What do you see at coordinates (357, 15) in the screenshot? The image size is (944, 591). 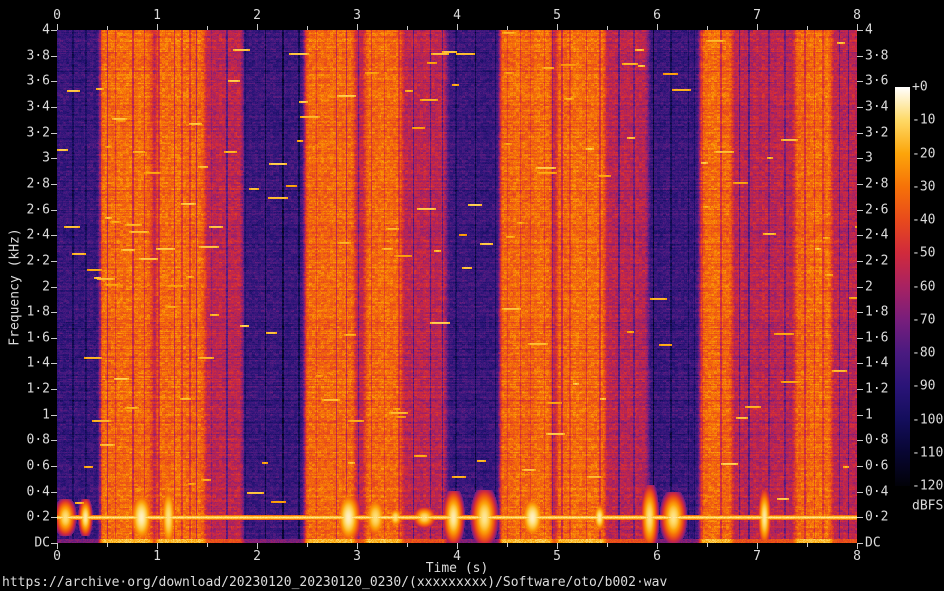 I see `time-tick-label-top: 3` at bounding box center [357, 15].